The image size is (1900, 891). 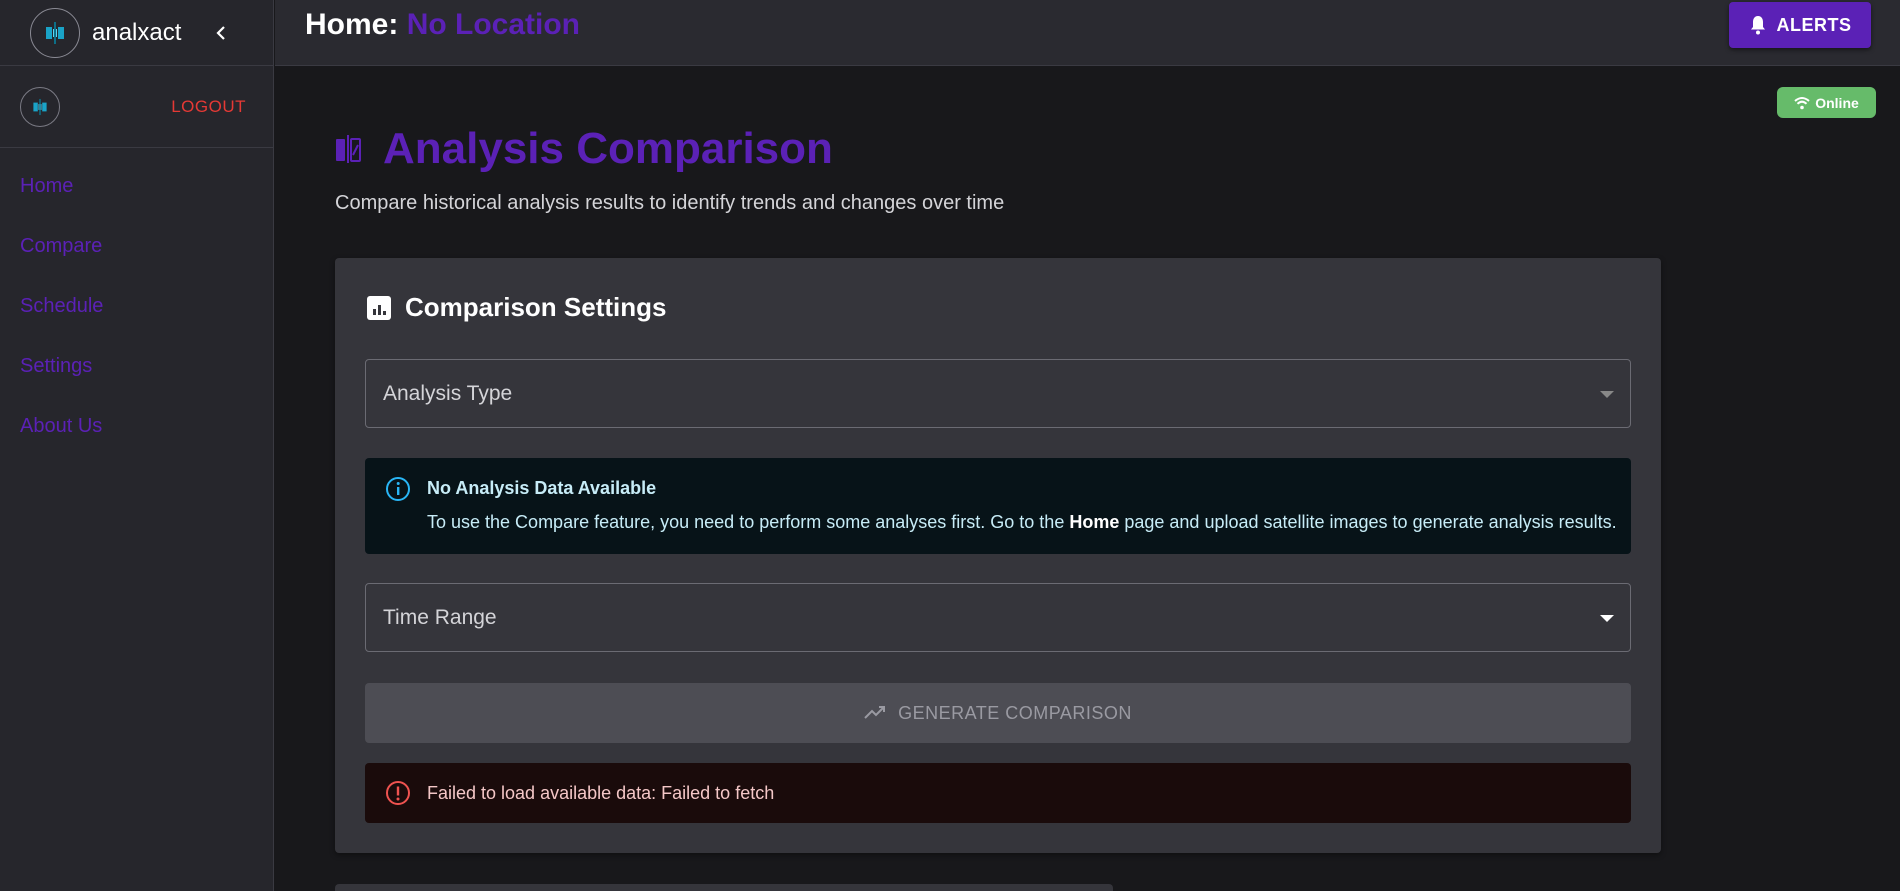 What do you see at coordinates (55, 32) in the screenshot?
I see `app-logo-icon` at bounding box center [55, 32].